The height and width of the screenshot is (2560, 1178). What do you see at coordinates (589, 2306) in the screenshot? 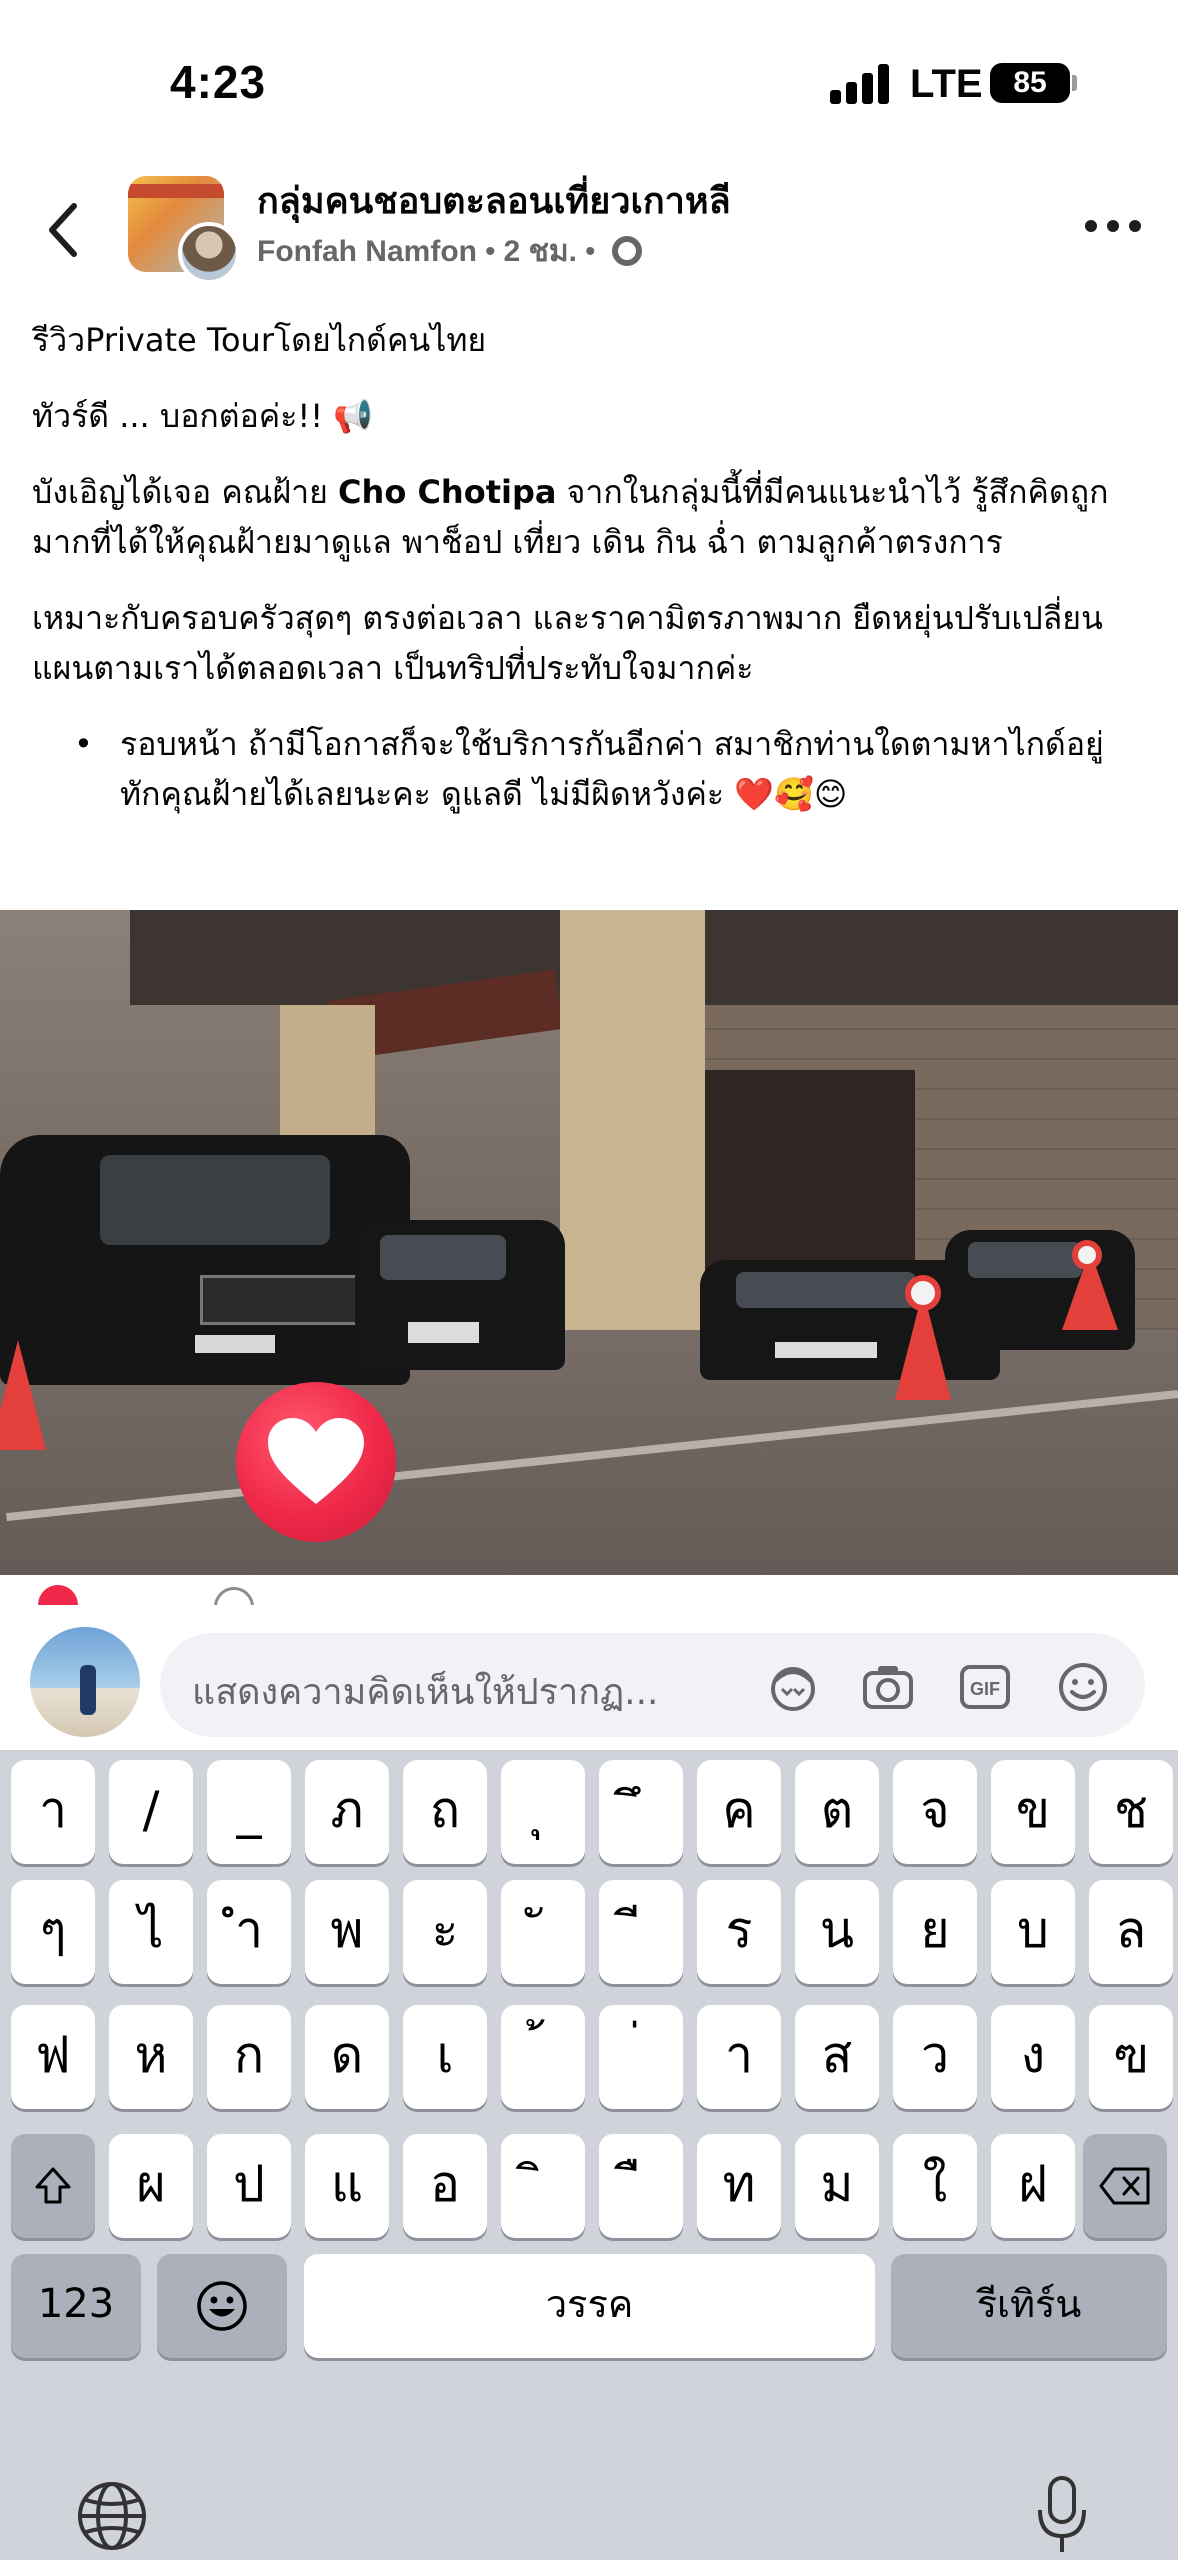
I see `space-key: วรรค` at bounding box center [589, 2306].